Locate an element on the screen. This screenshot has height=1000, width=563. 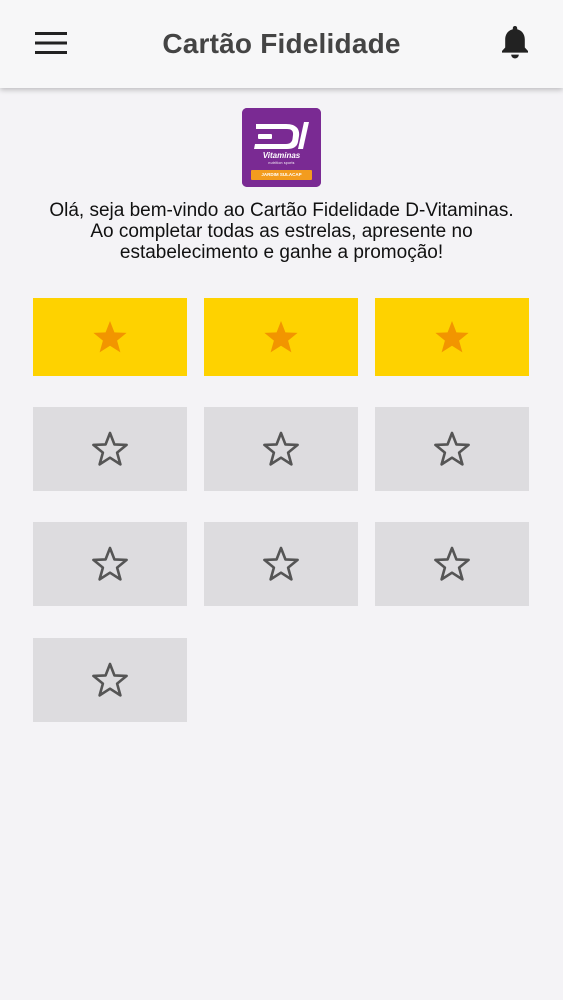
menu-button is located at coordinates (51, 43).